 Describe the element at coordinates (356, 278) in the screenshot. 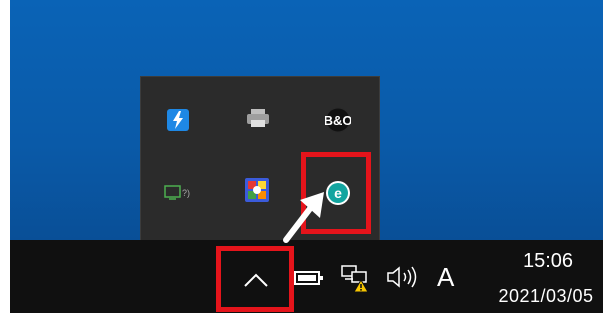

I see `network-warning-icon` at that location.